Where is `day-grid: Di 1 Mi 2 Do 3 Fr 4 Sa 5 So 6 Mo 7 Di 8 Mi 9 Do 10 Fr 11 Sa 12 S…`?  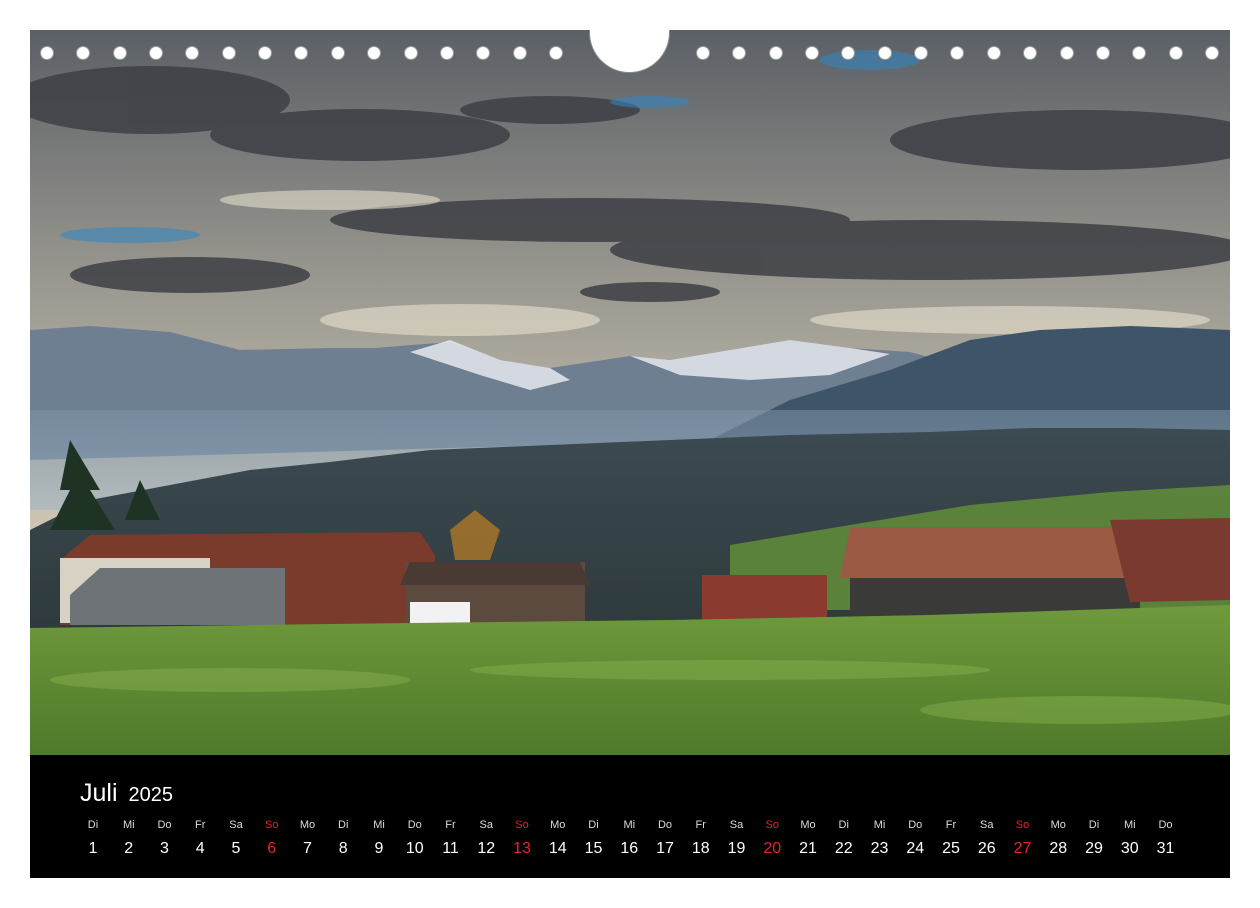
day-grid: Di 1 Mi 2 Do 3 Fr 4 Sa 5 So 6 Mo 7 Di 8 Mi 9 Do 10 Fr 11 Sa 12 S… is located at coordinates (630, 816).